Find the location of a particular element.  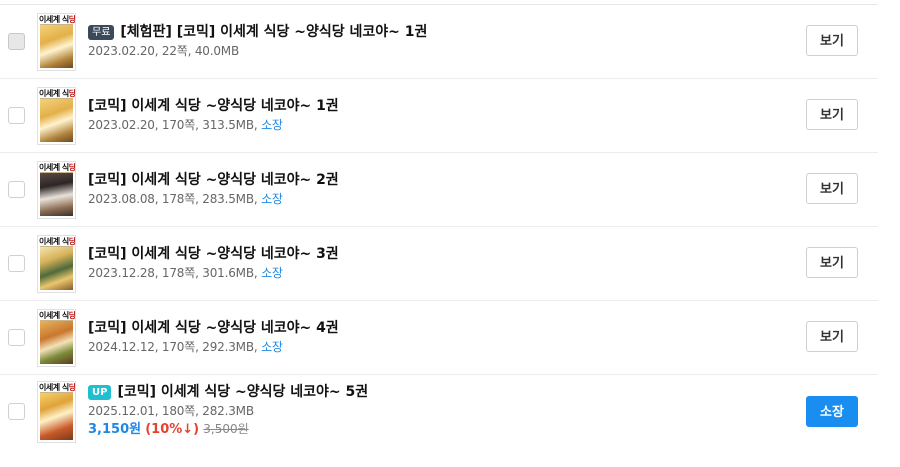

free-badge: 무료 is located at coordinates (101, 32).